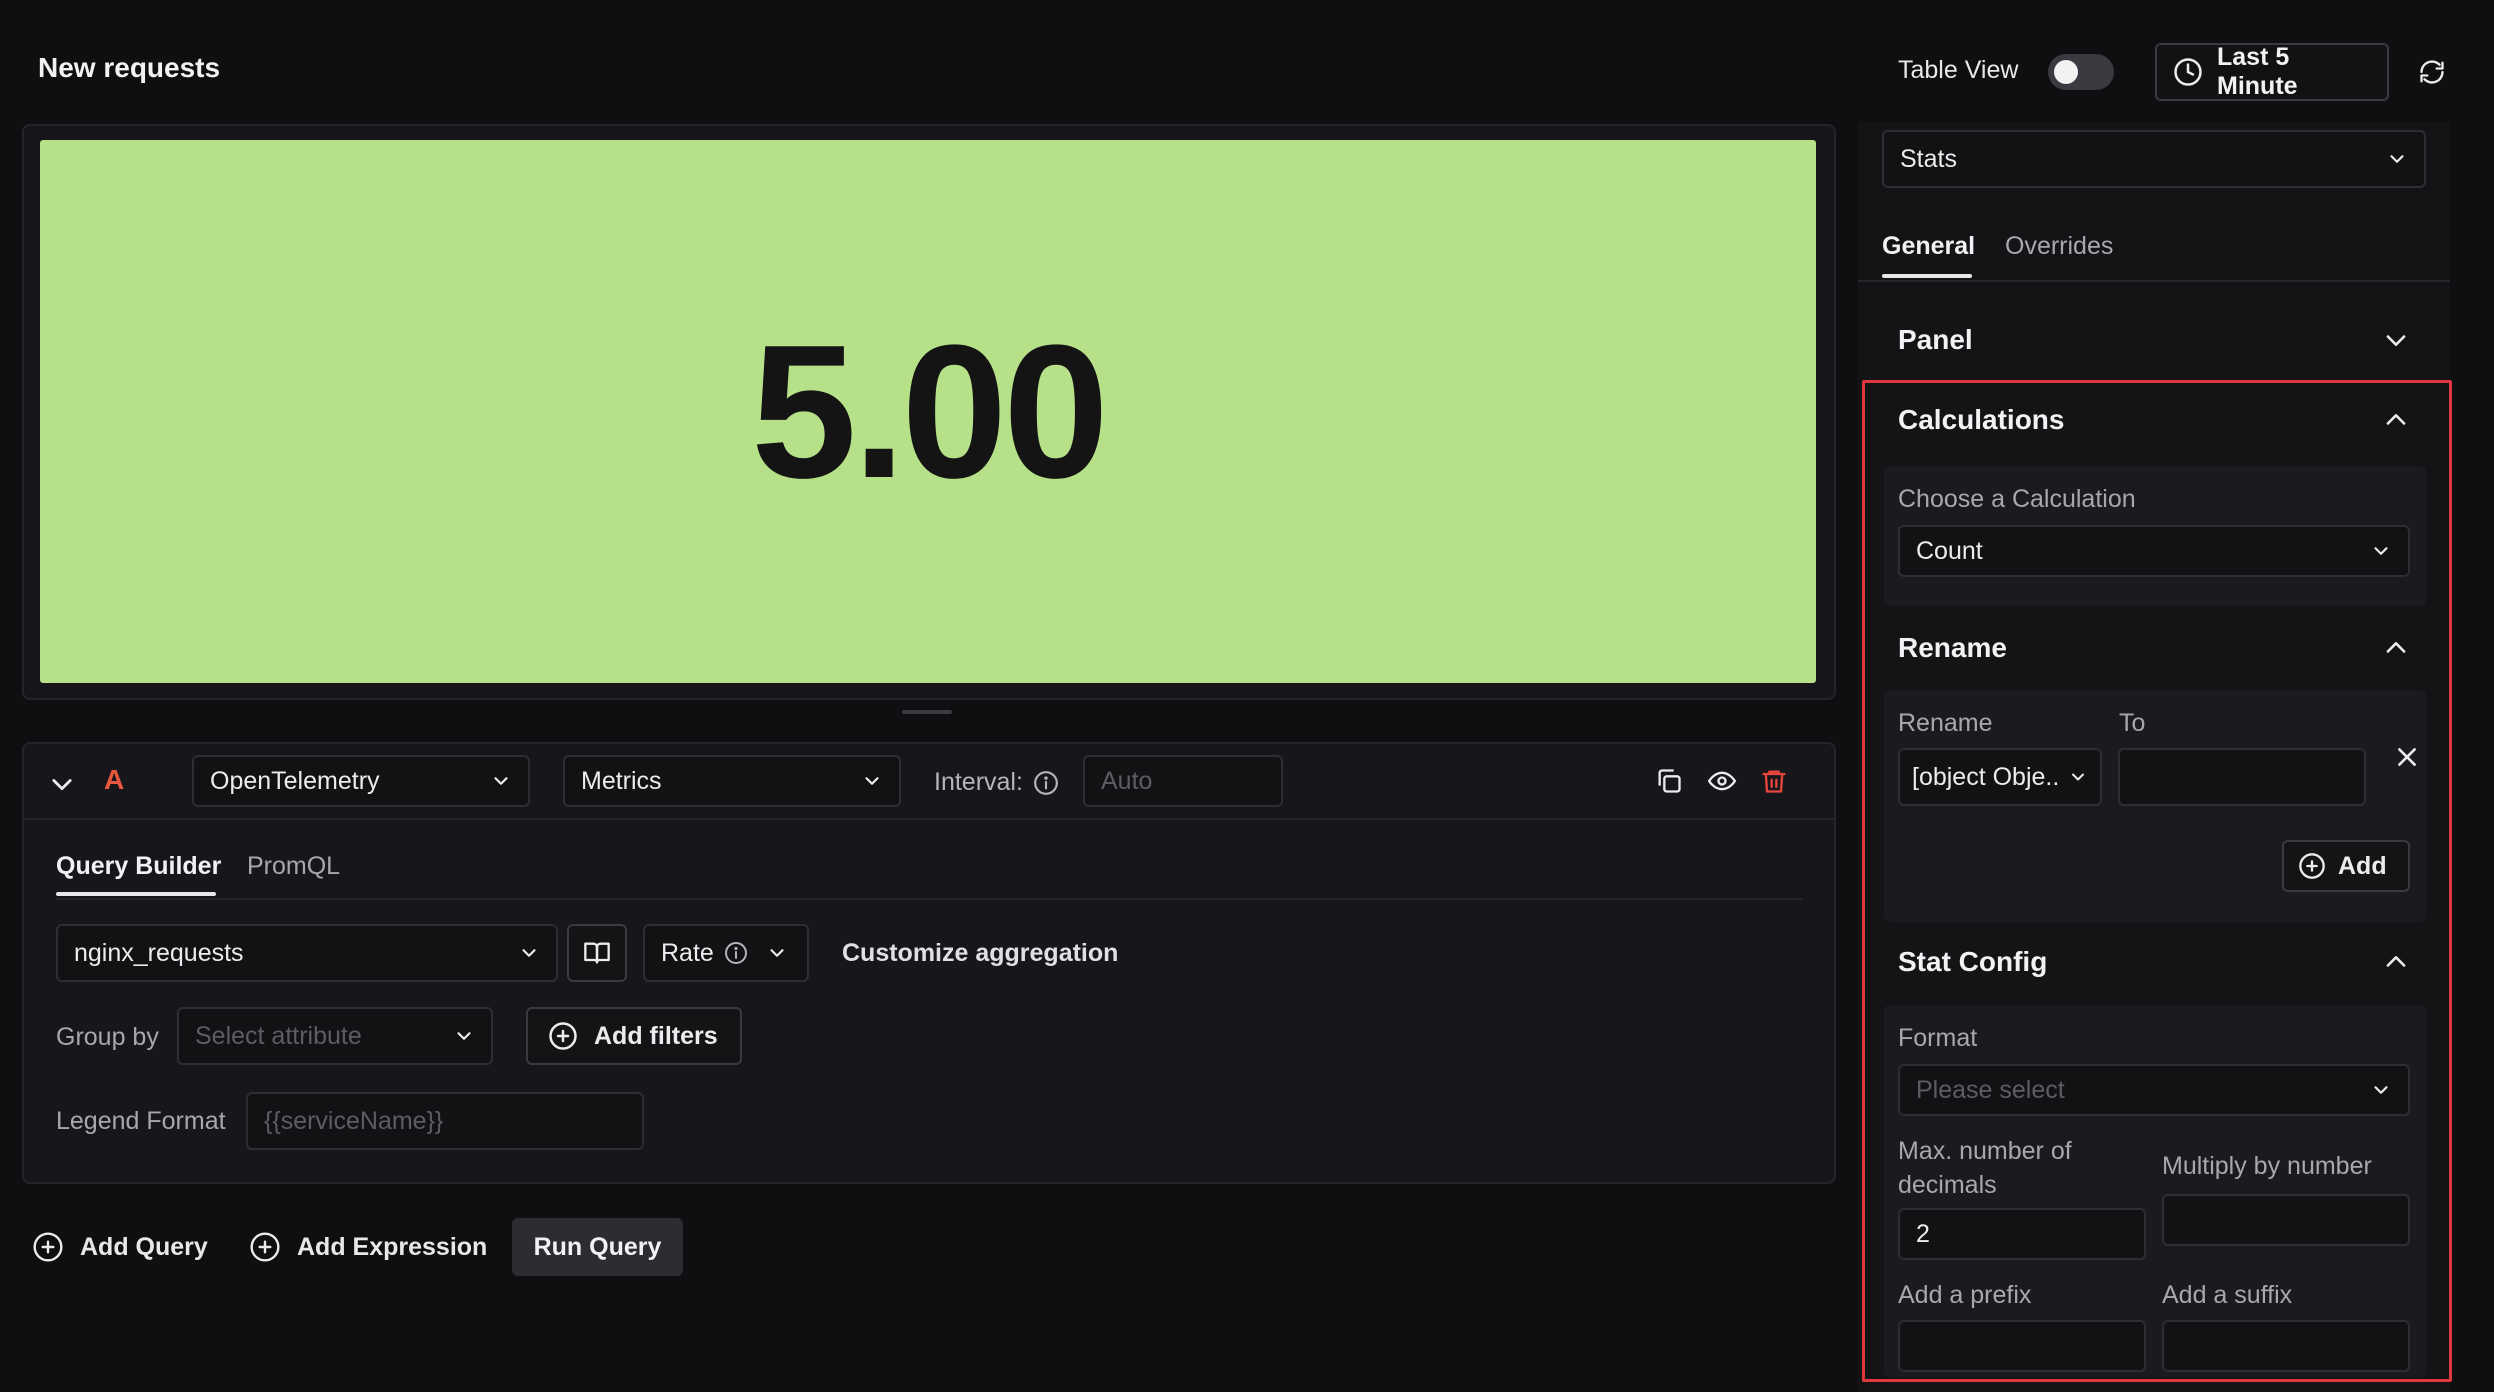 The image size is (2494, 1392). Describe the element at coordinates (307, 953) in the screenshot. I see `metric-select: nginx_requests` at that location.